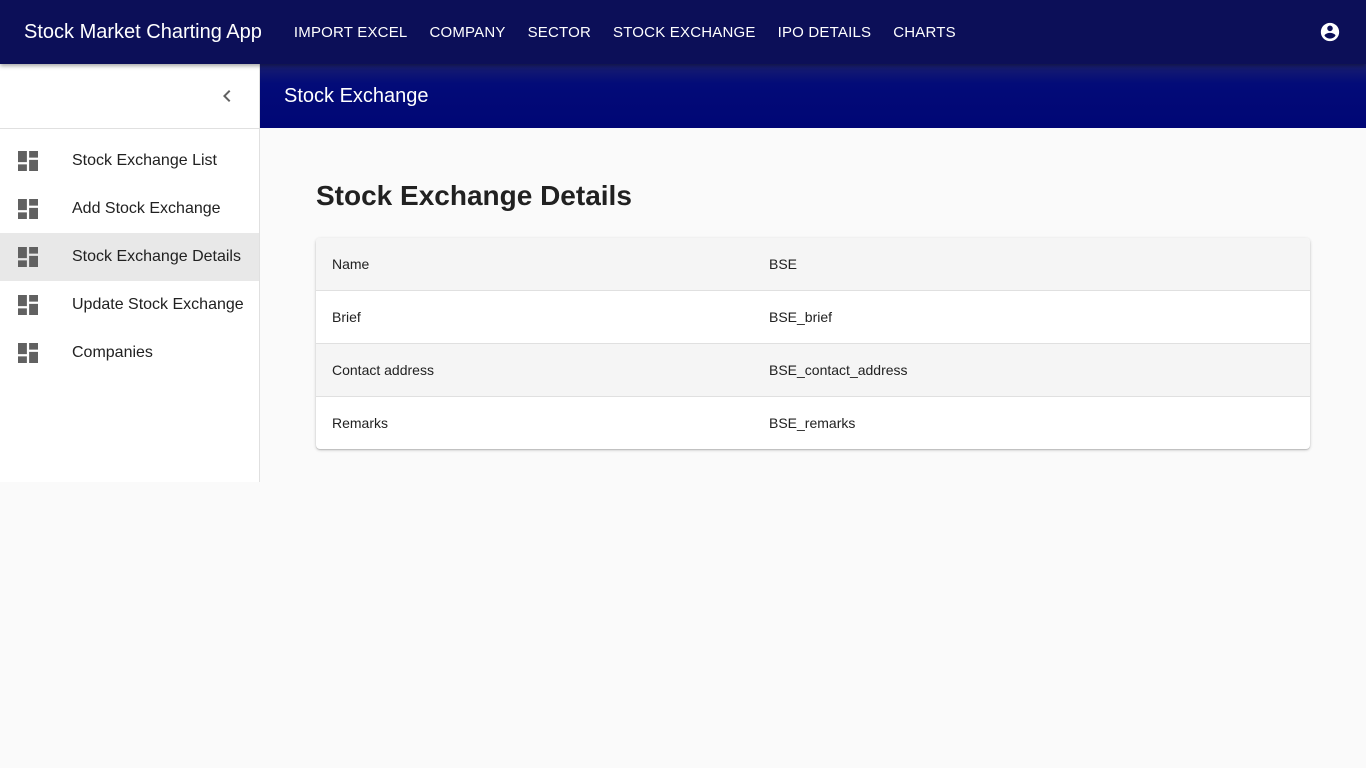 The width and height of the screenshot is (1366, 768). I want to click on page-title: Stock Exchange Details, so click(474, 195).